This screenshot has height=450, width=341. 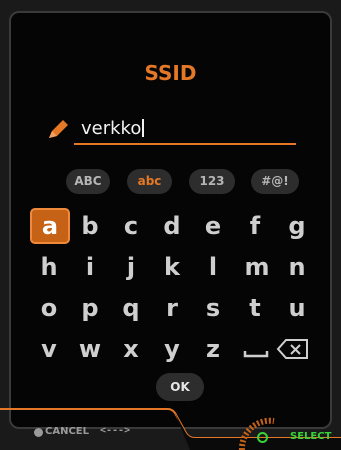 What do you see at coordinates (172, 308) in the screenshot?
I see `key-r: r` at bounding box center [172, 308].